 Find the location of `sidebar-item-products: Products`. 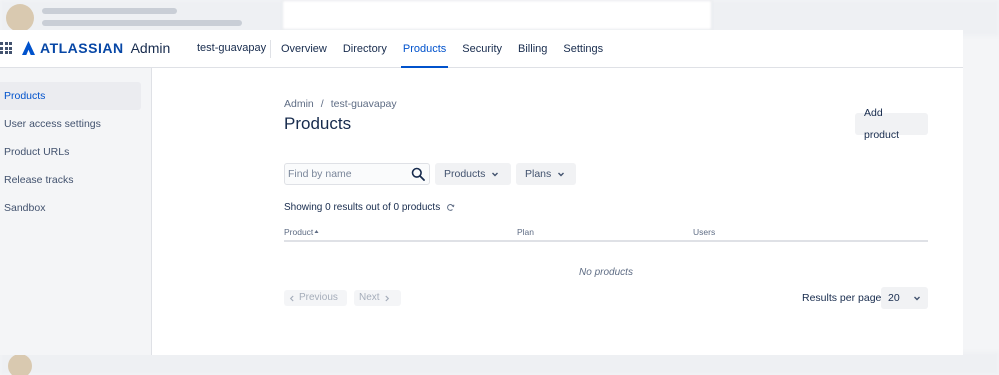

sidebar-item-products: Products is located at coordinates (70, 96).